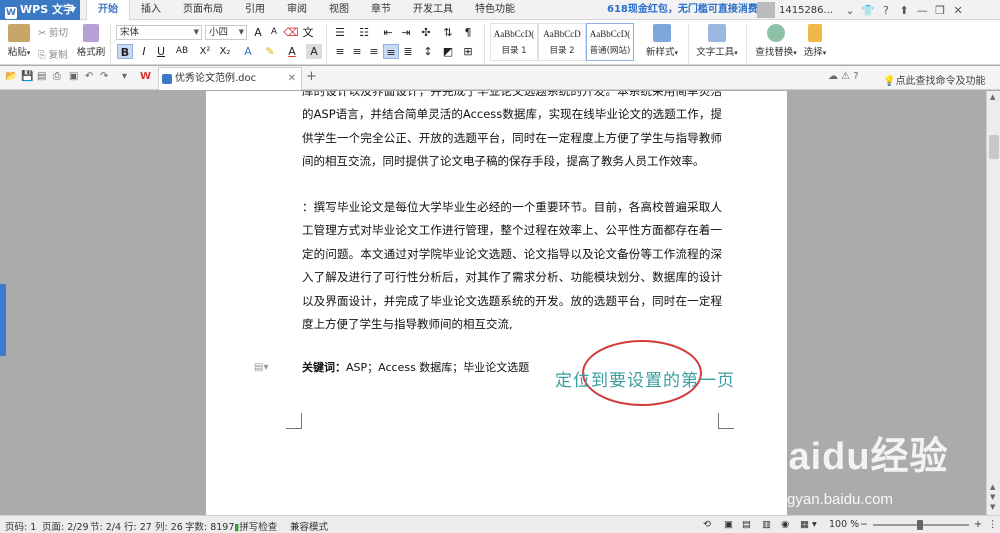 The height and width of the screenshot is (533, 1000). What do you see at coordinates (562, 42) in the screenshot?
I see `style-toc2: AaBbCcD 目录 2` at bounding box center [562, 42].